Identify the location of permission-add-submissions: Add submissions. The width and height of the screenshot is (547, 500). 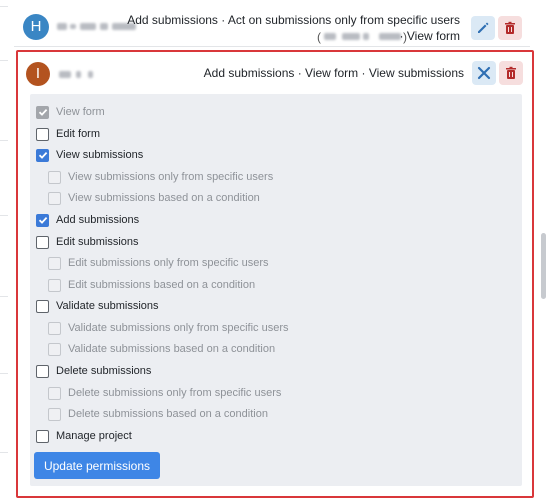
(87, 220).